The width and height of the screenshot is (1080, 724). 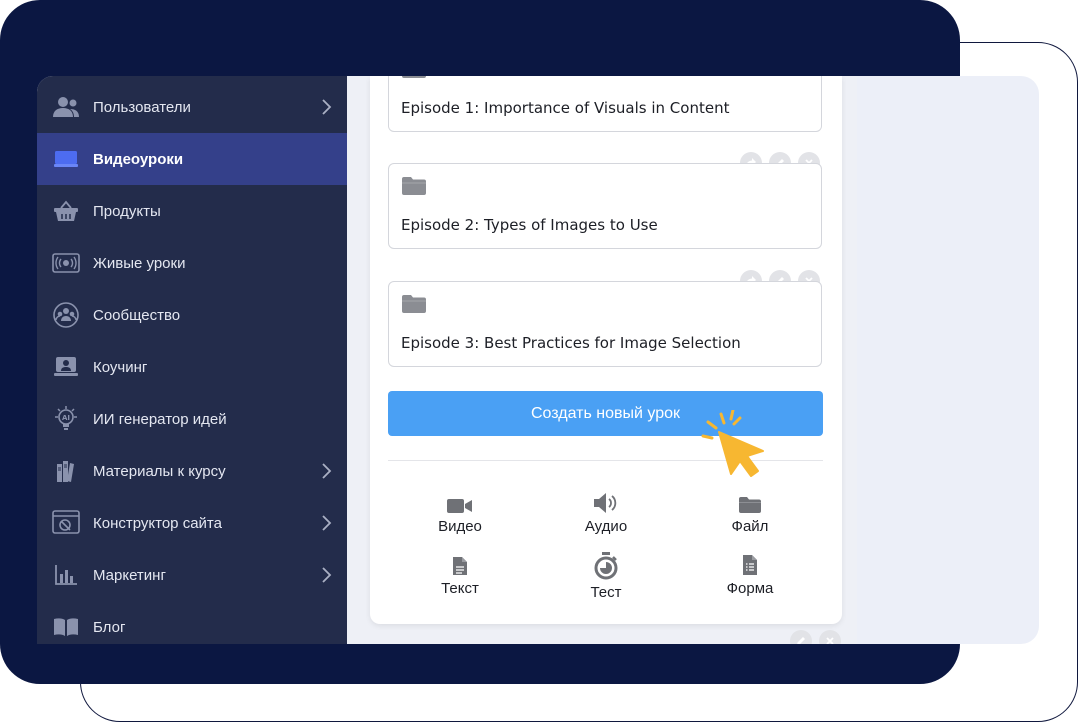 What do you see at coordinates (192, 107) in the screenshot?
I see `sidebar-item-users: Пользователи` at bounding box center [192, 107].